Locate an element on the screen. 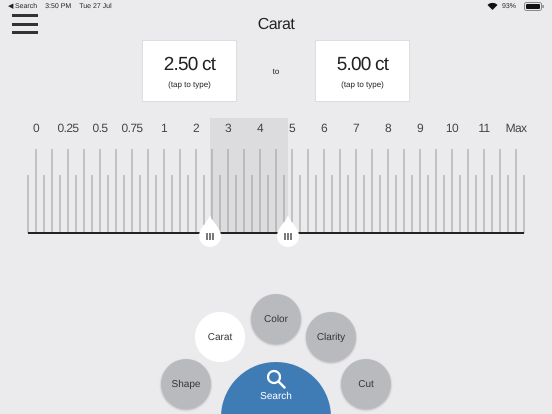  scale-label: 9 is located at coordinates (420, 128).